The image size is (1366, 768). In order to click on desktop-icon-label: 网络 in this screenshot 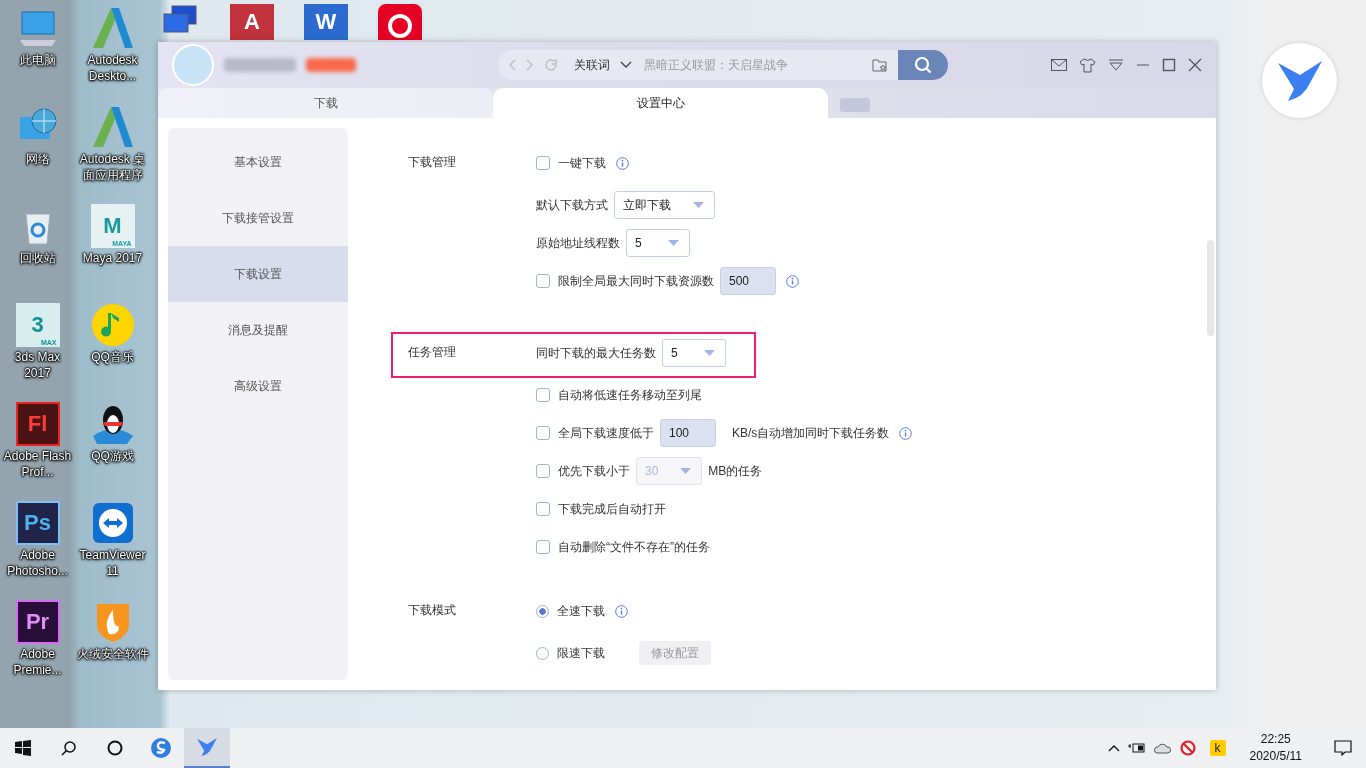, I will do `click(37, 159)`.